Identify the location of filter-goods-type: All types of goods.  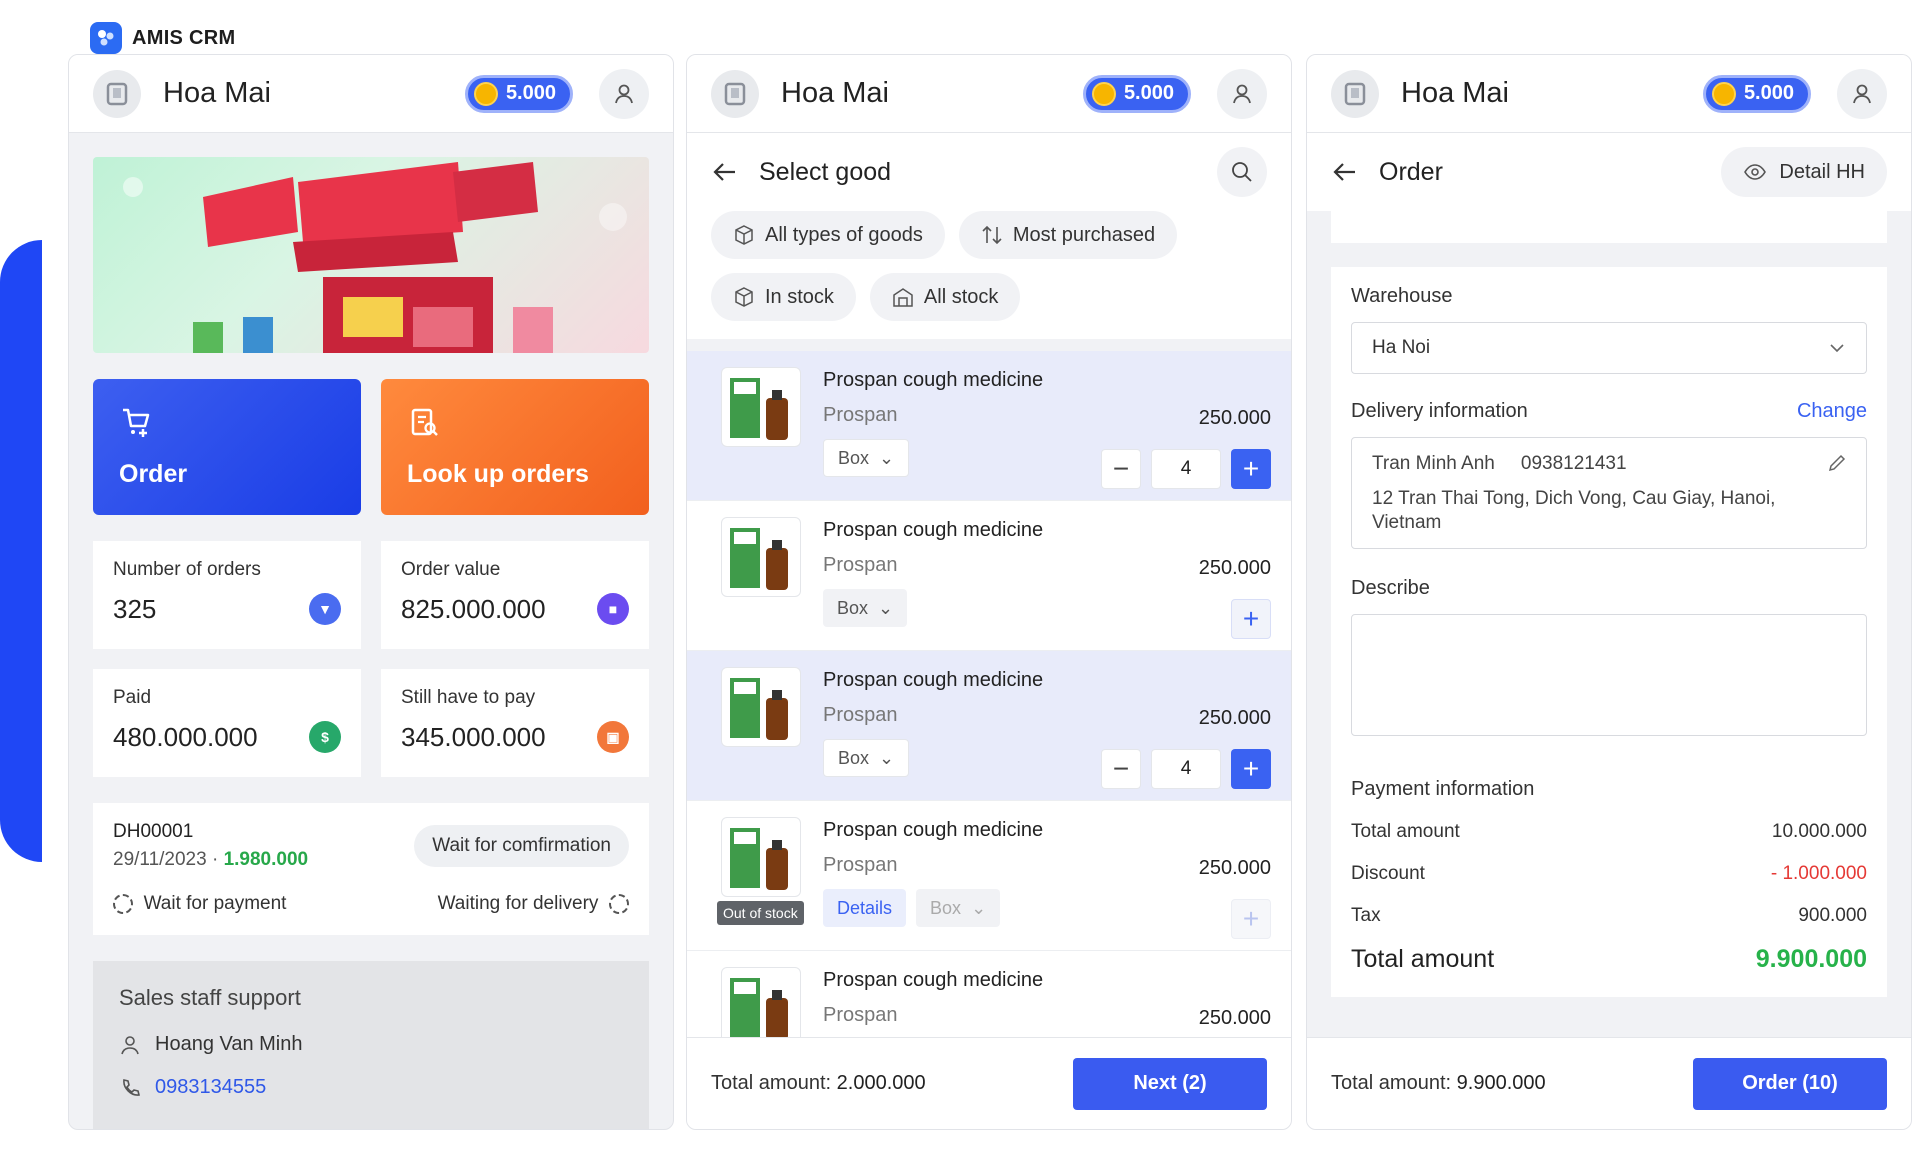
(828, 235).